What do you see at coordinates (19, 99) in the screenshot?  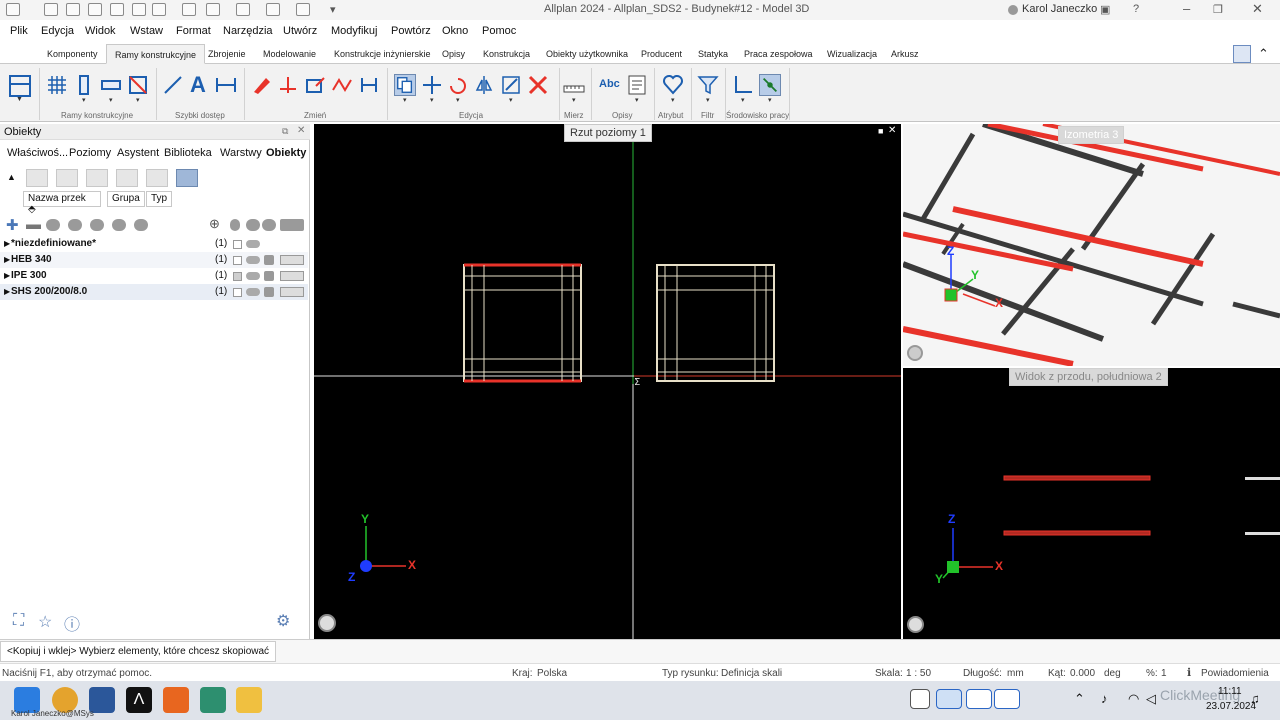 I see `caret-icon: ▼` at bounding box center [19, 99].